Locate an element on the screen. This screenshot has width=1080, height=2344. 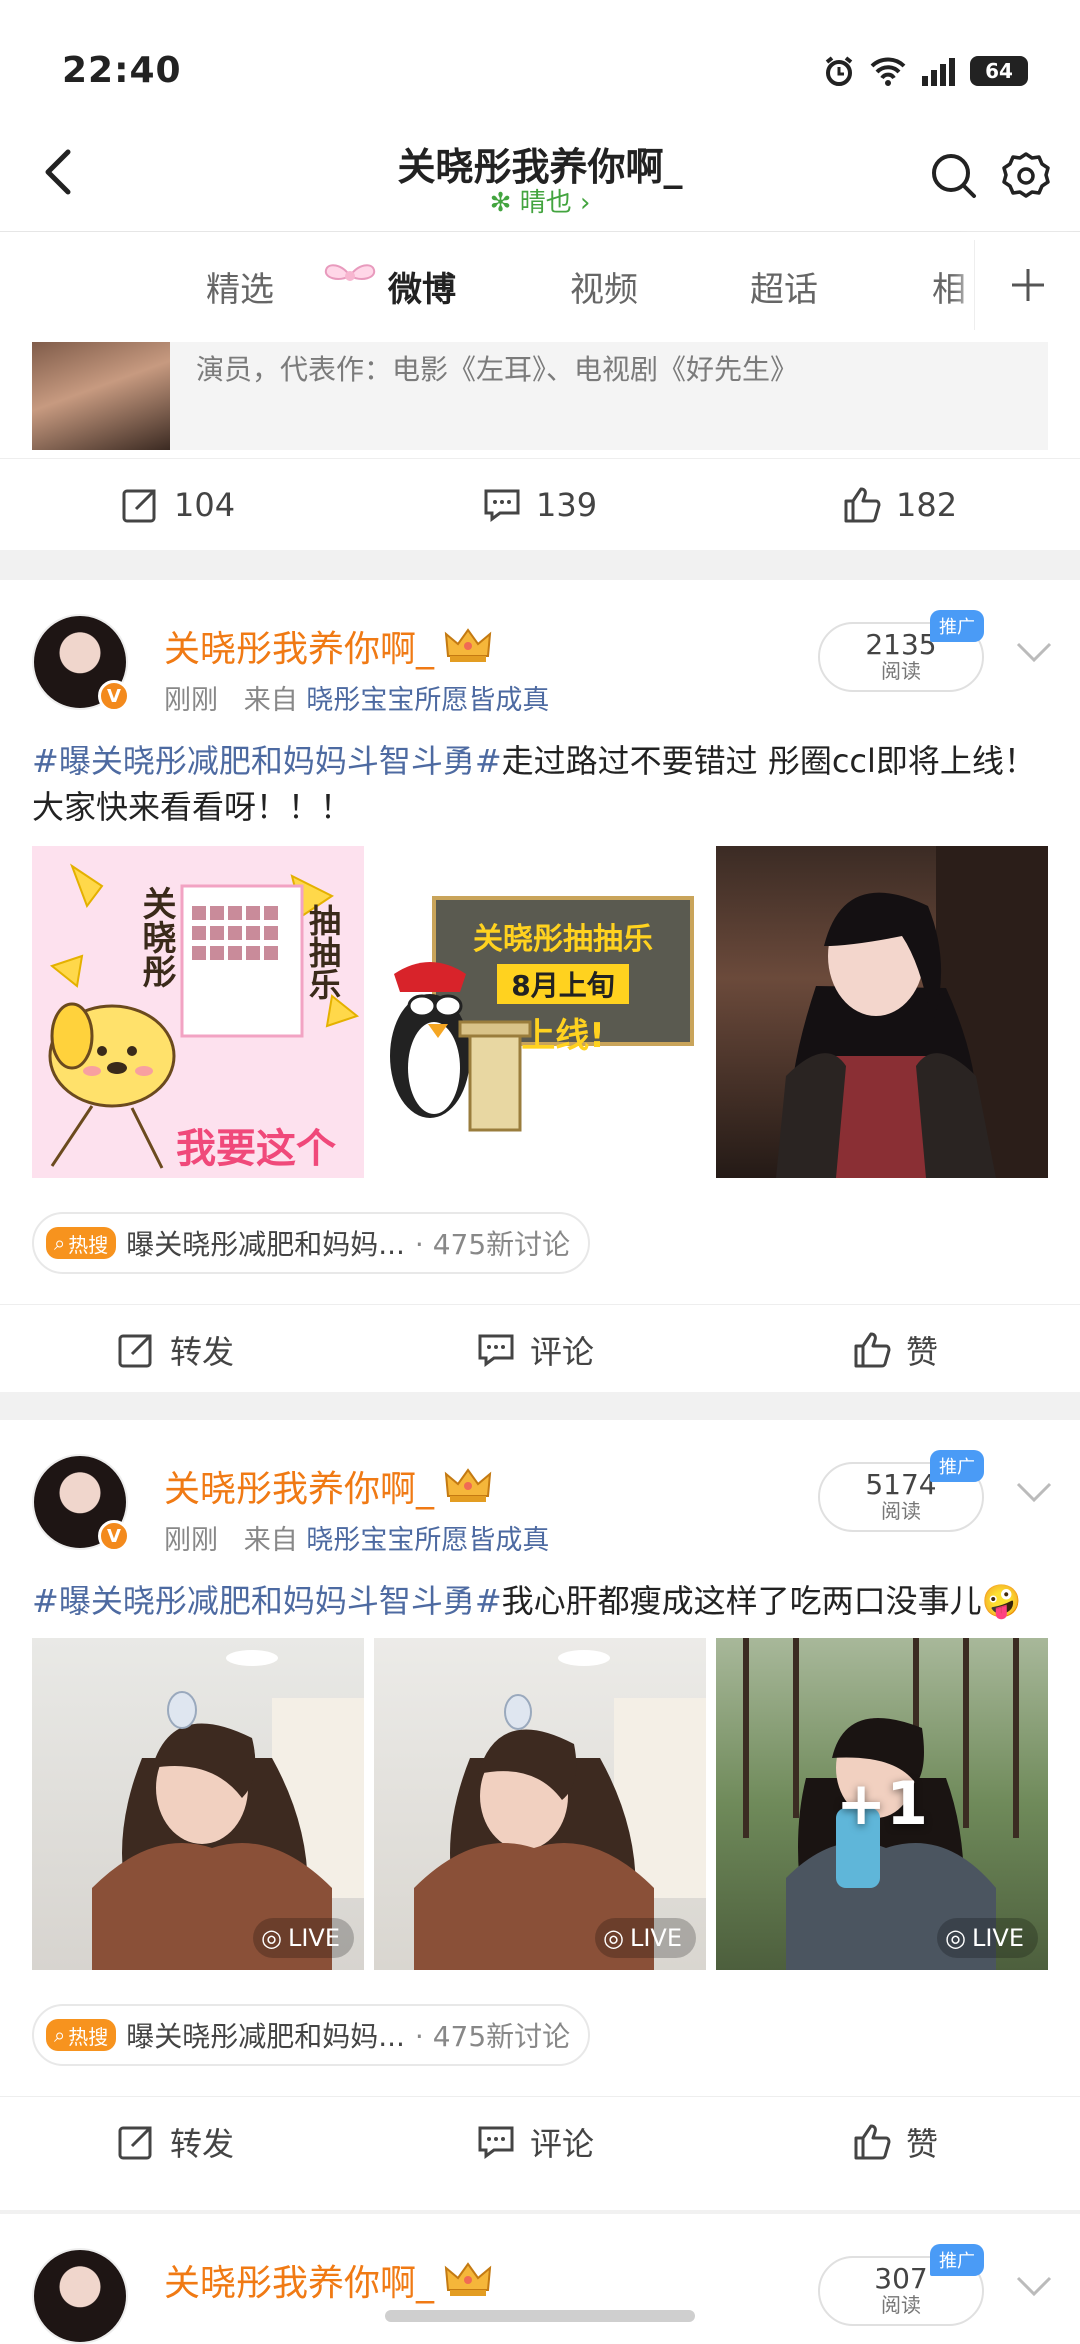
card-actions: 104 139 182 is located at coordinates (540, 504).